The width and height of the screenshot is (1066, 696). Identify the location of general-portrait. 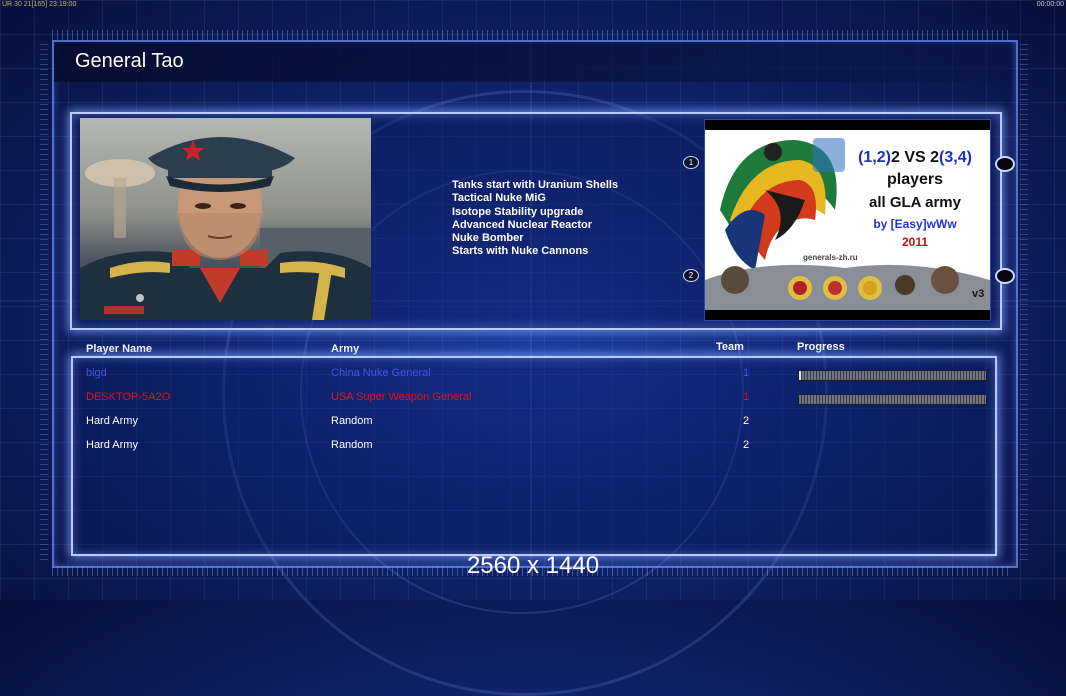
(225, 219).